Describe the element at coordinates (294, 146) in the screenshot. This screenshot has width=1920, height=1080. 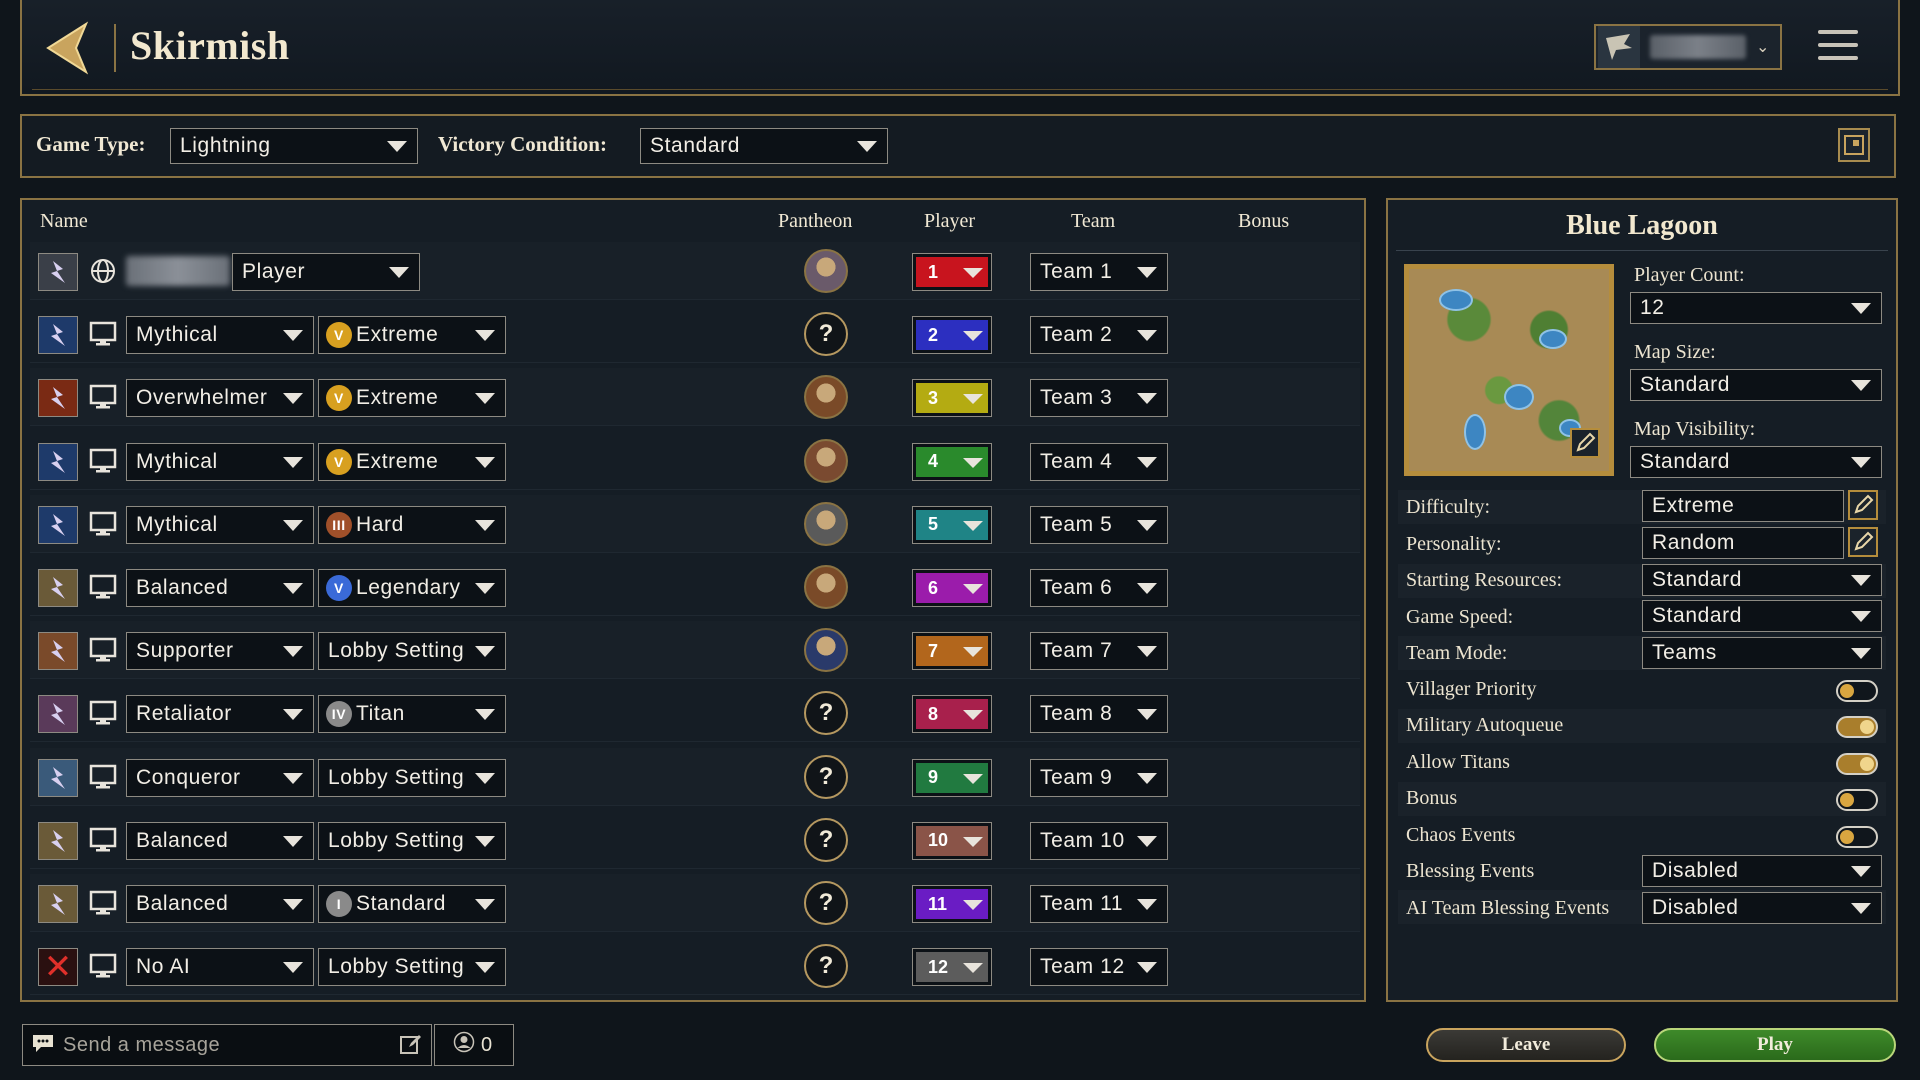
I see `game-type-dropdown: Lightning` at that location.